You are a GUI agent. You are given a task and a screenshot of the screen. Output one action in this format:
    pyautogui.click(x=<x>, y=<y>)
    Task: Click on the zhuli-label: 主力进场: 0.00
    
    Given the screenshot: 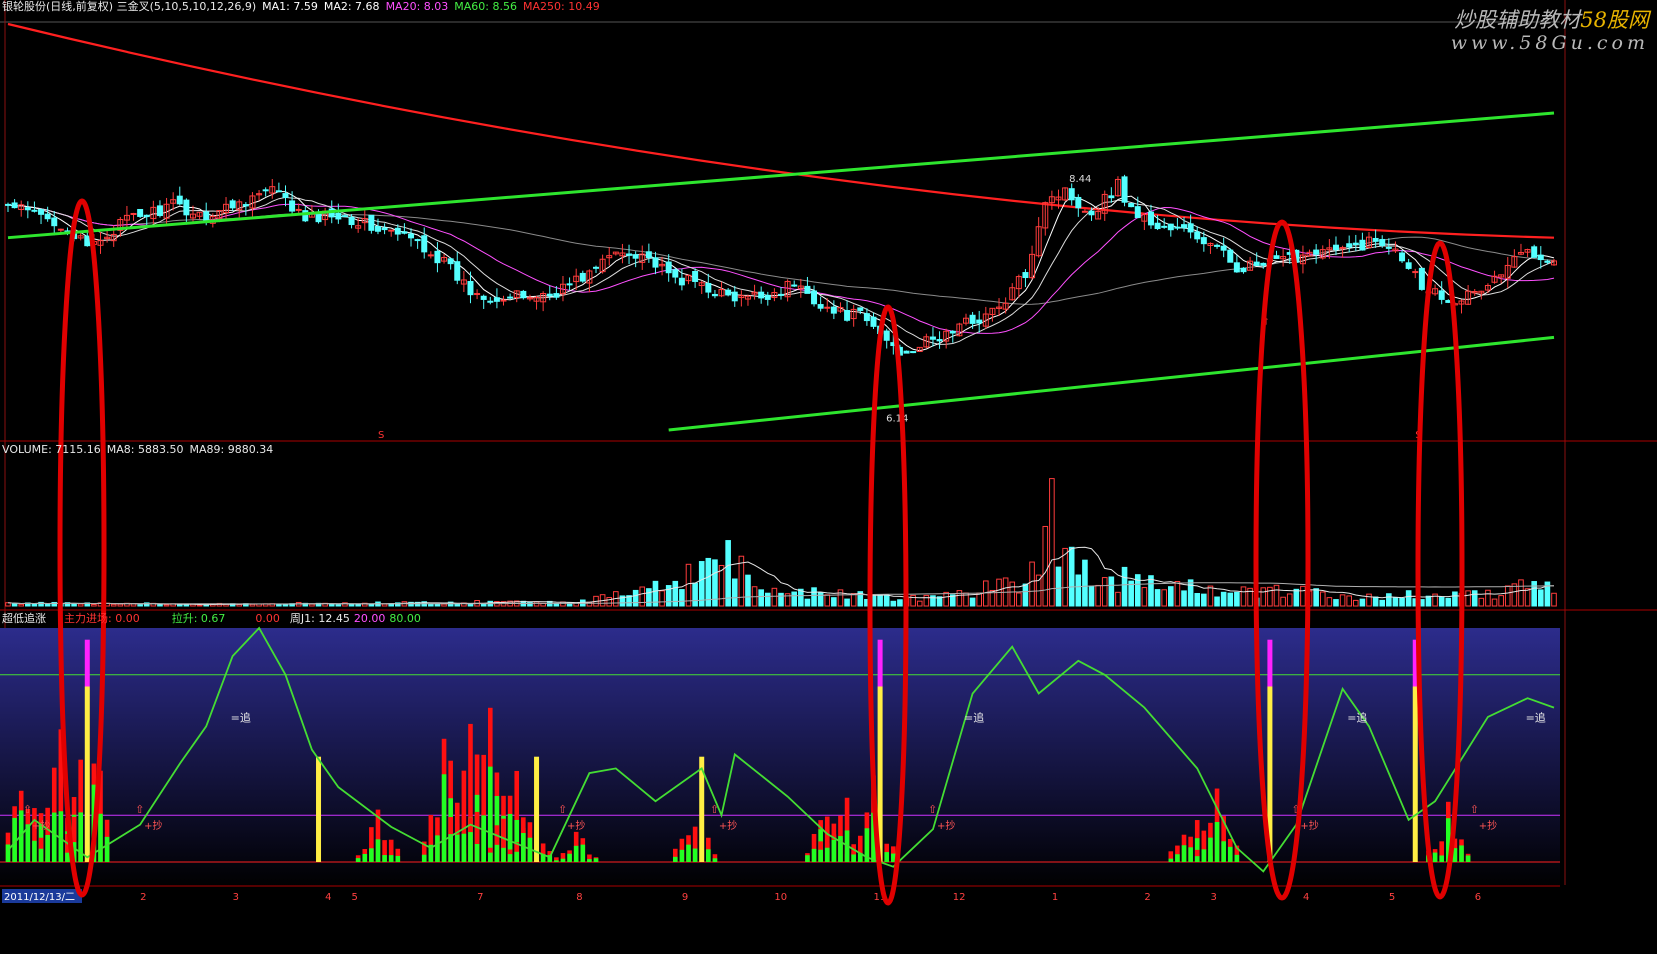 What is the action you would take?
    pyautogui.click(x=102, y=618)
    